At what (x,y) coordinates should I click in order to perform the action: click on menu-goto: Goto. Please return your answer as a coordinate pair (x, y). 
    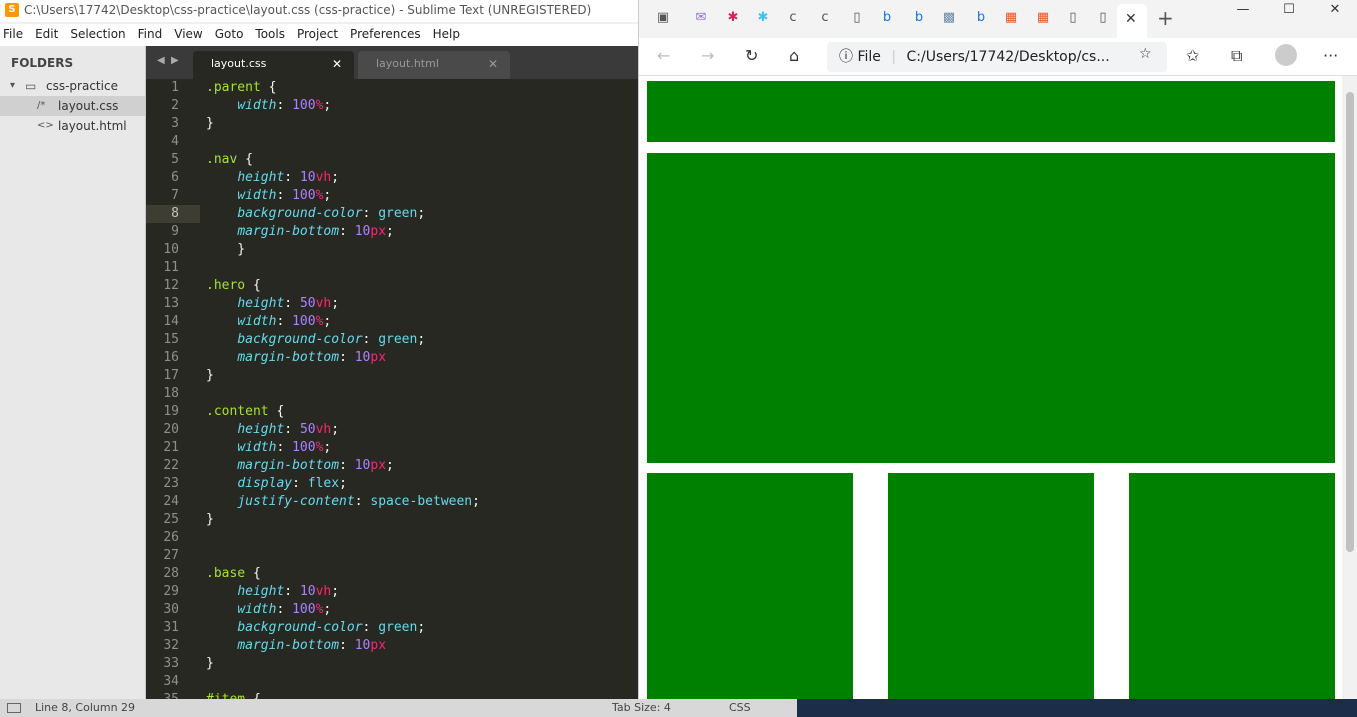
    Looking at the image, I should click on (229, 35).